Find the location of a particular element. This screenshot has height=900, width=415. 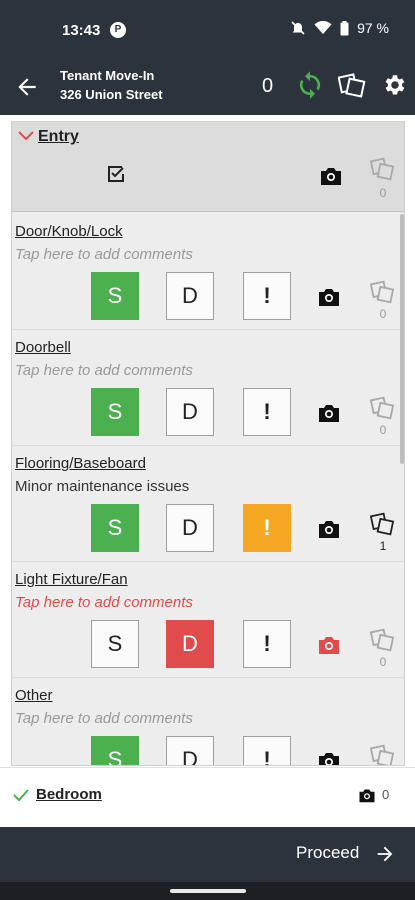

item-name: Other is located at coordinates (34, 695).